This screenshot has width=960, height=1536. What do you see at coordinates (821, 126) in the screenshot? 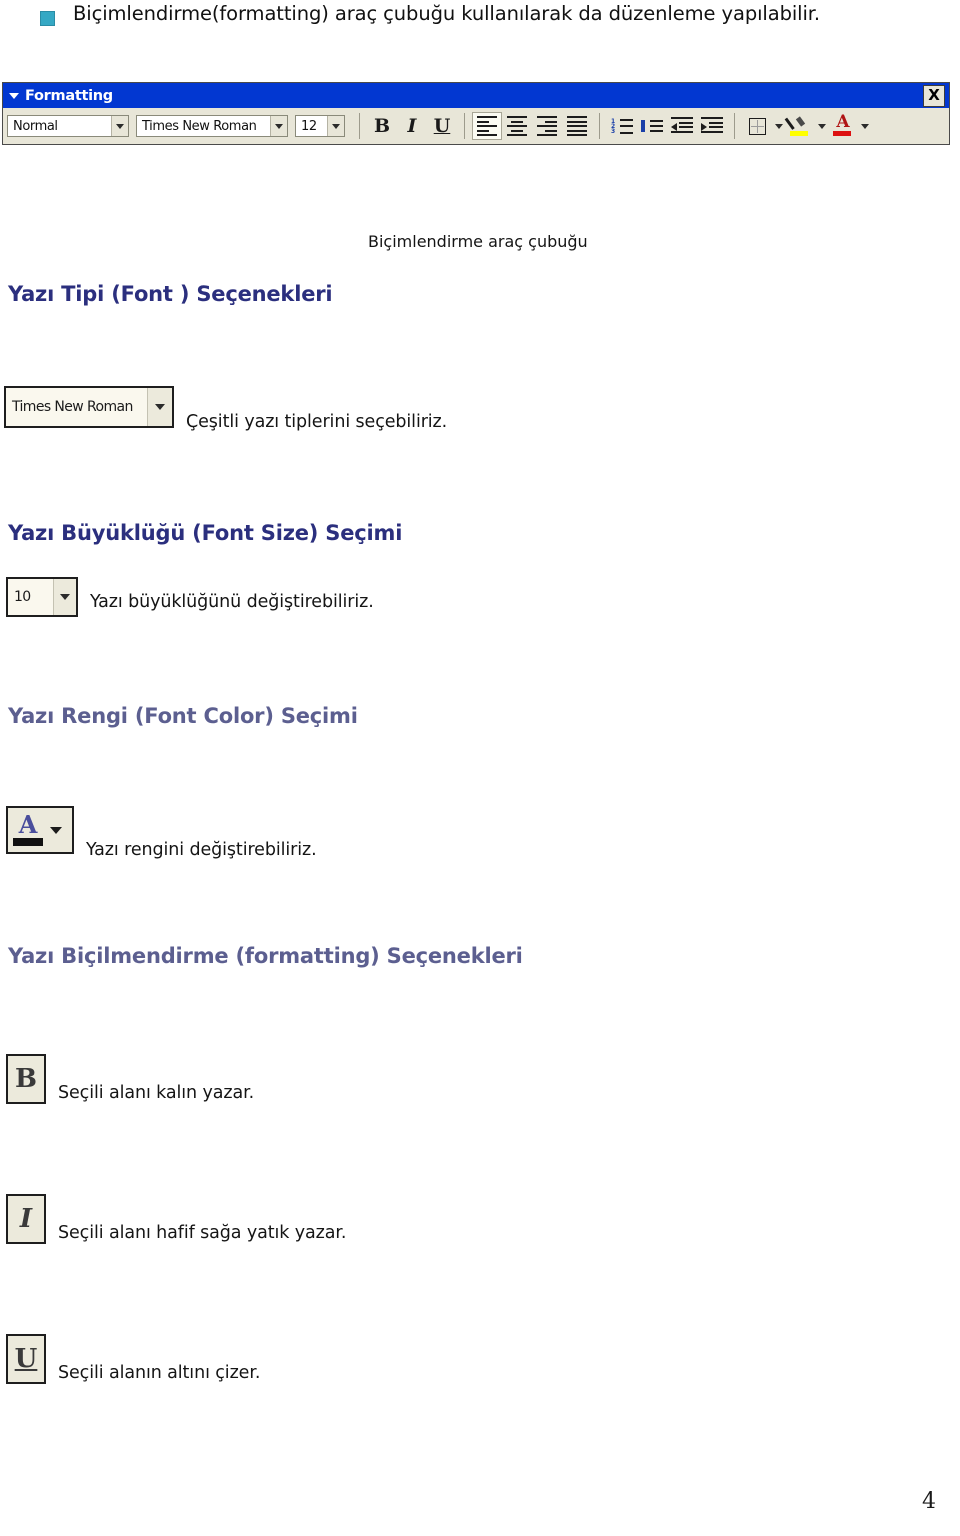
I see `highlight-dropdown-arrow-icon` at bounding box center [821, 126].